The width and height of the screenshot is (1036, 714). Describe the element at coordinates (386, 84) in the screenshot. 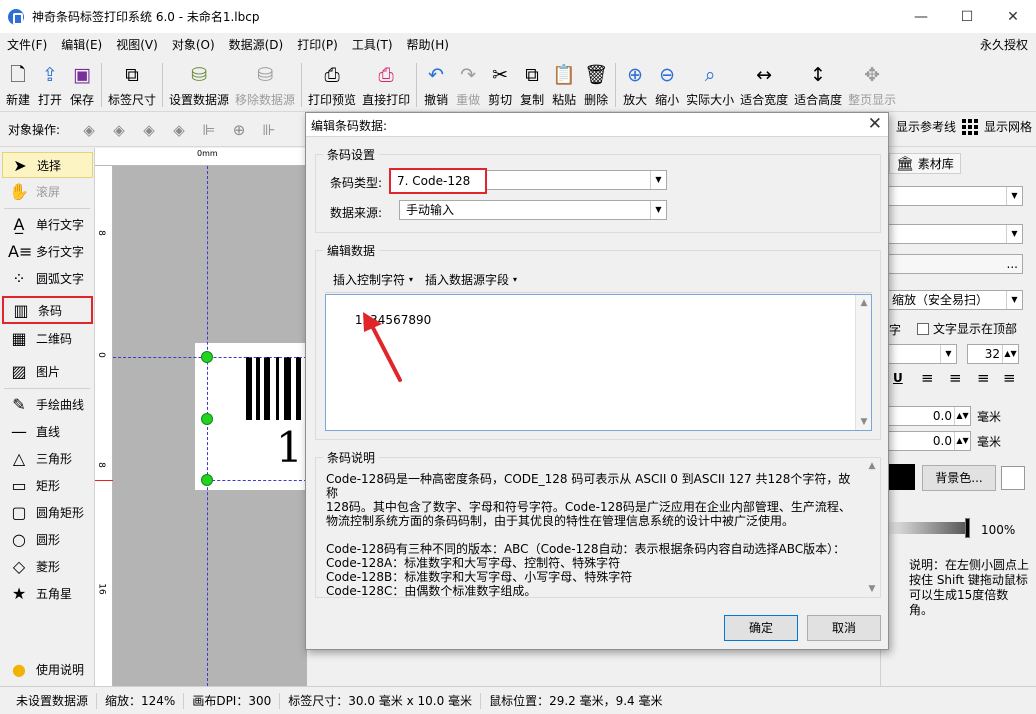

I see `direct-print-button: ⎙ 直接打印` at that location.